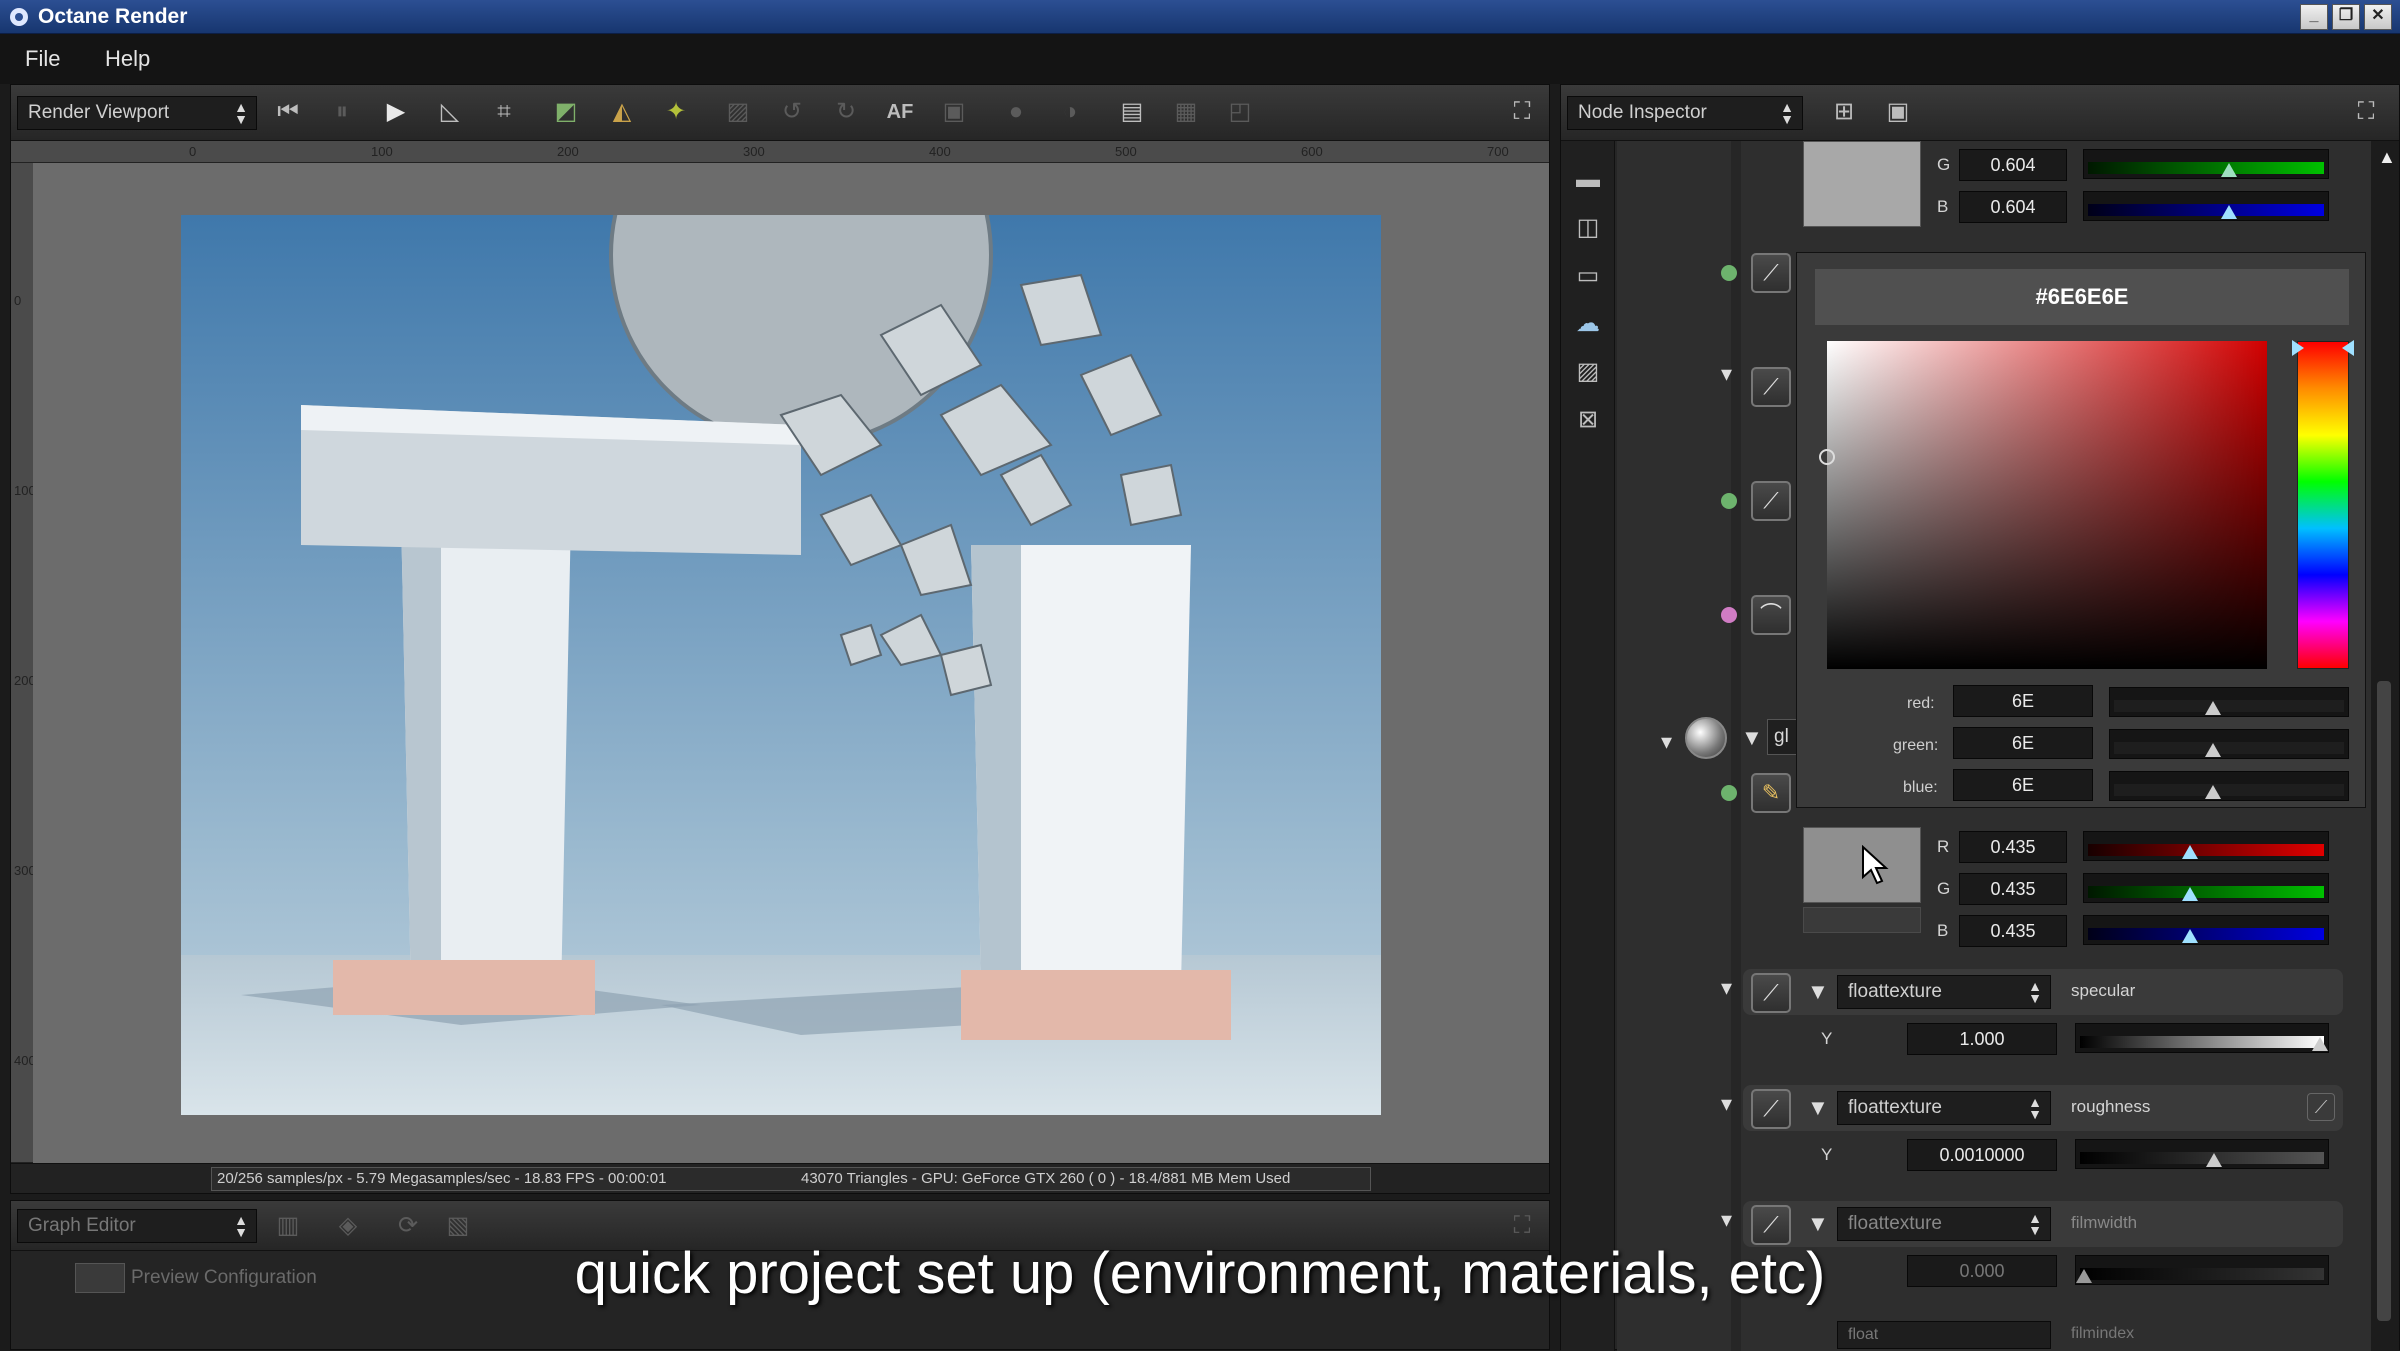 This screenshot has height=1351, width=2400. I want to click on specular-value-input: 1.000, so click(1982, 1039).